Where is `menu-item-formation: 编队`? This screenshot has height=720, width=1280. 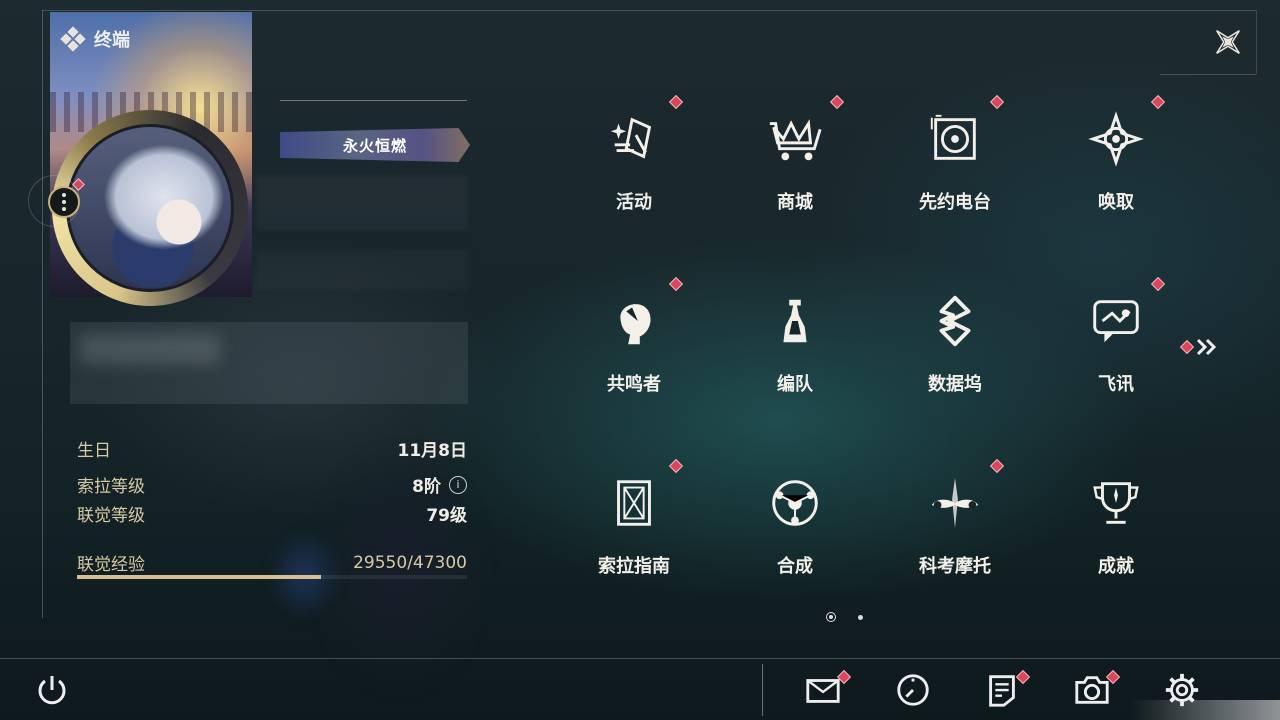 menu-item-formation: 编队 is located at coordinates (795, 341).